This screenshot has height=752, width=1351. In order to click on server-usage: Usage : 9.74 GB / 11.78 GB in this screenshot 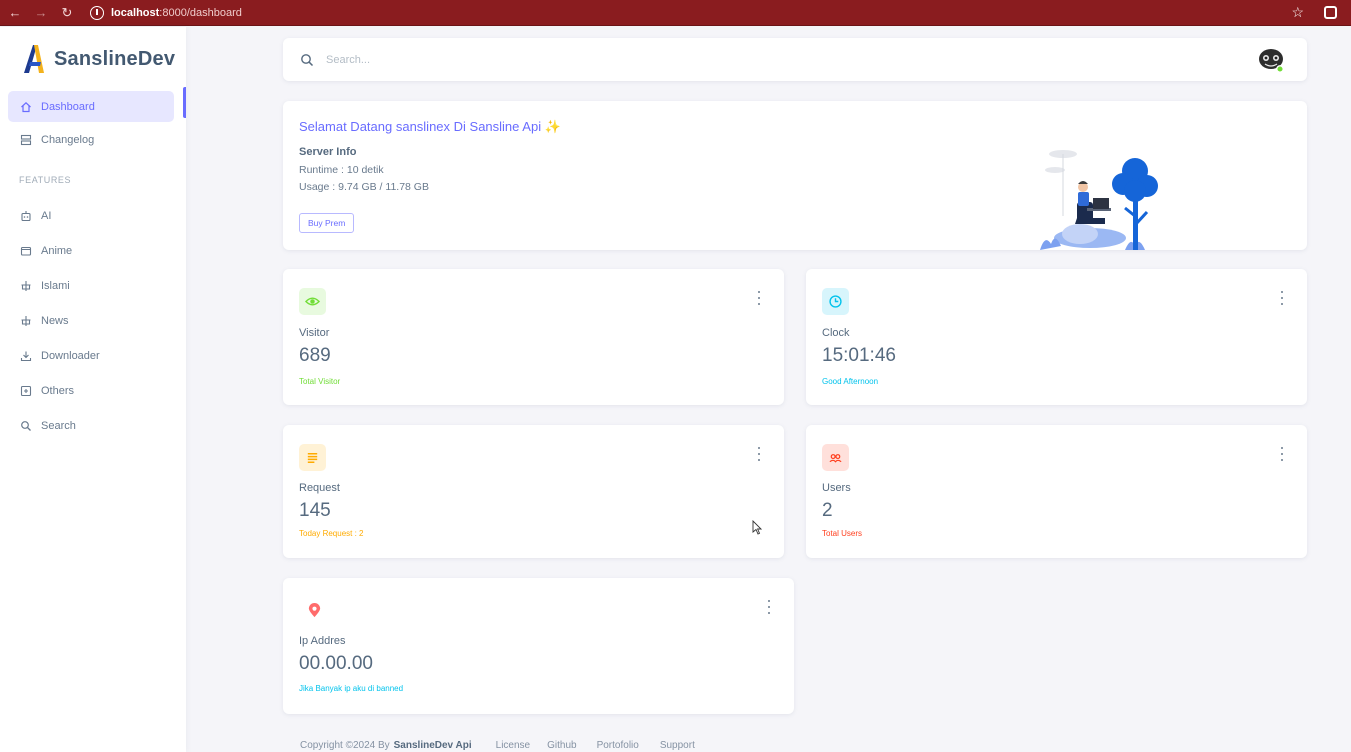, I will do `click(364, 187)`.